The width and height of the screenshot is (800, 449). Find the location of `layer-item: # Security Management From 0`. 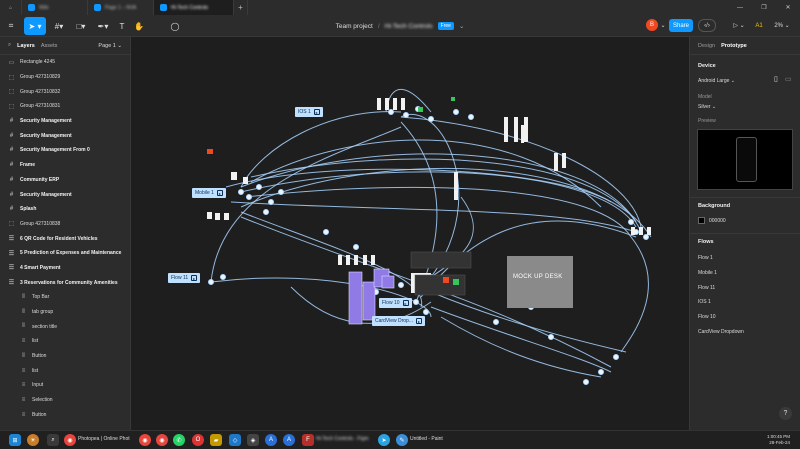

layer-item: # Security Management From 0 is located at coordinates (65, 150).